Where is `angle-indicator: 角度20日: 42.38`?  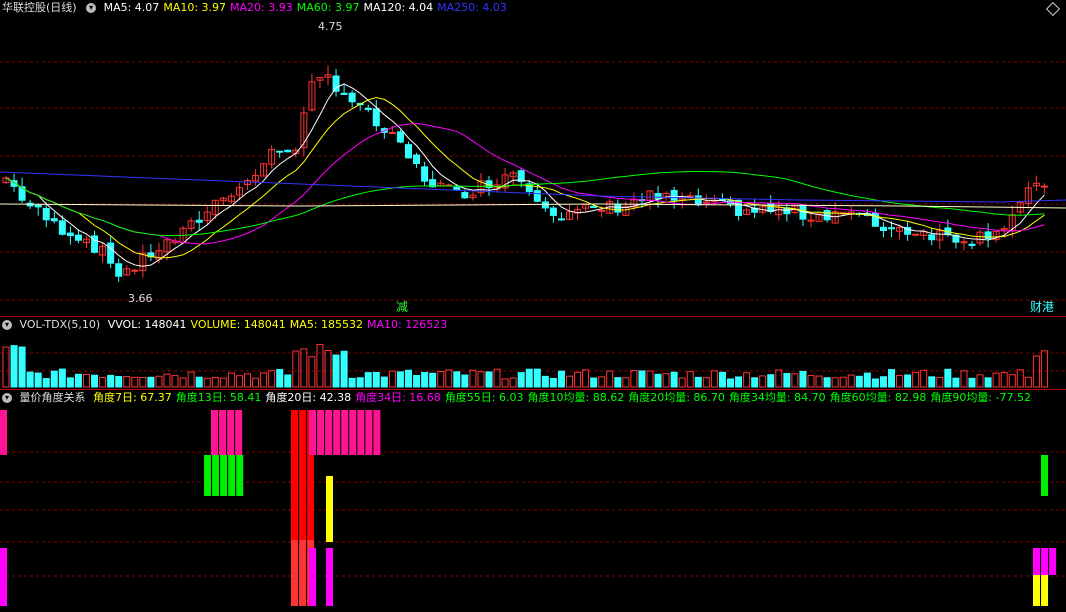 angle-indicator: 角度20日: 42.38 is located at coordinates (308, 397).